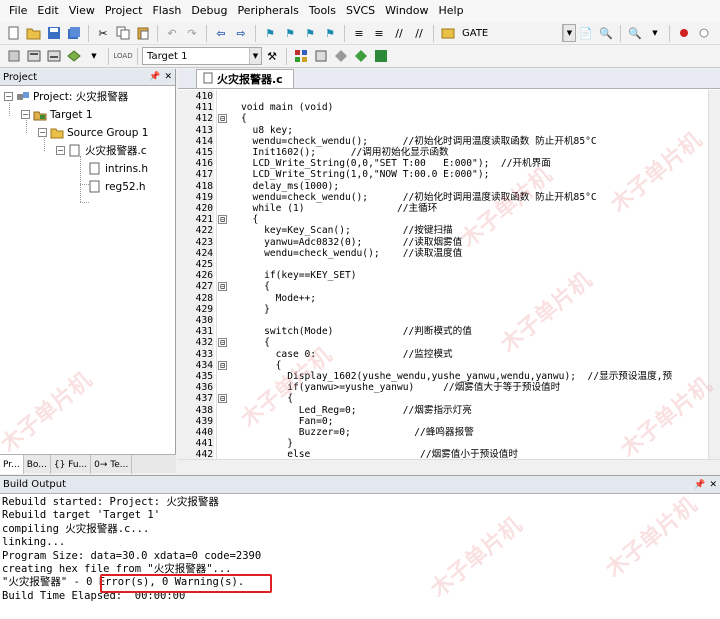 The width and height of the screenshot is (720, 619). What do you see at coordinates (345, 152) in the screenshot?
I see `code-text: Init1602(); //调用初始化显示函数` at bounding box center [345, 152].